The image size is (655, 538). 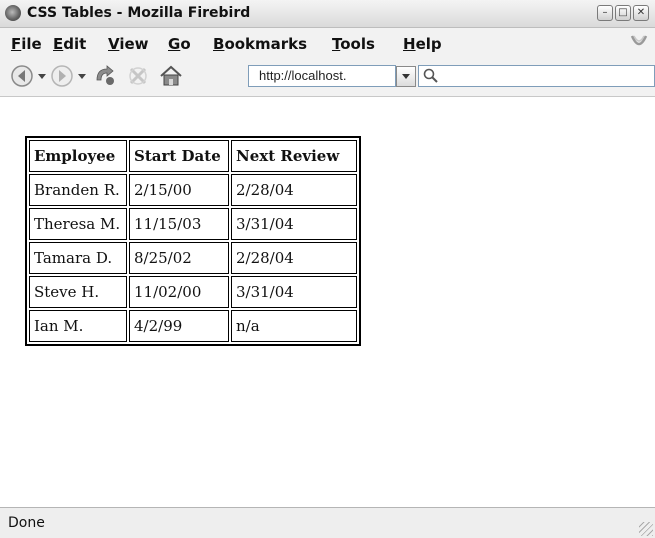 What do you see at coordinates (26, 44) in the screenshot?
I see `menu-file: File` at bounding box center [26, 44].